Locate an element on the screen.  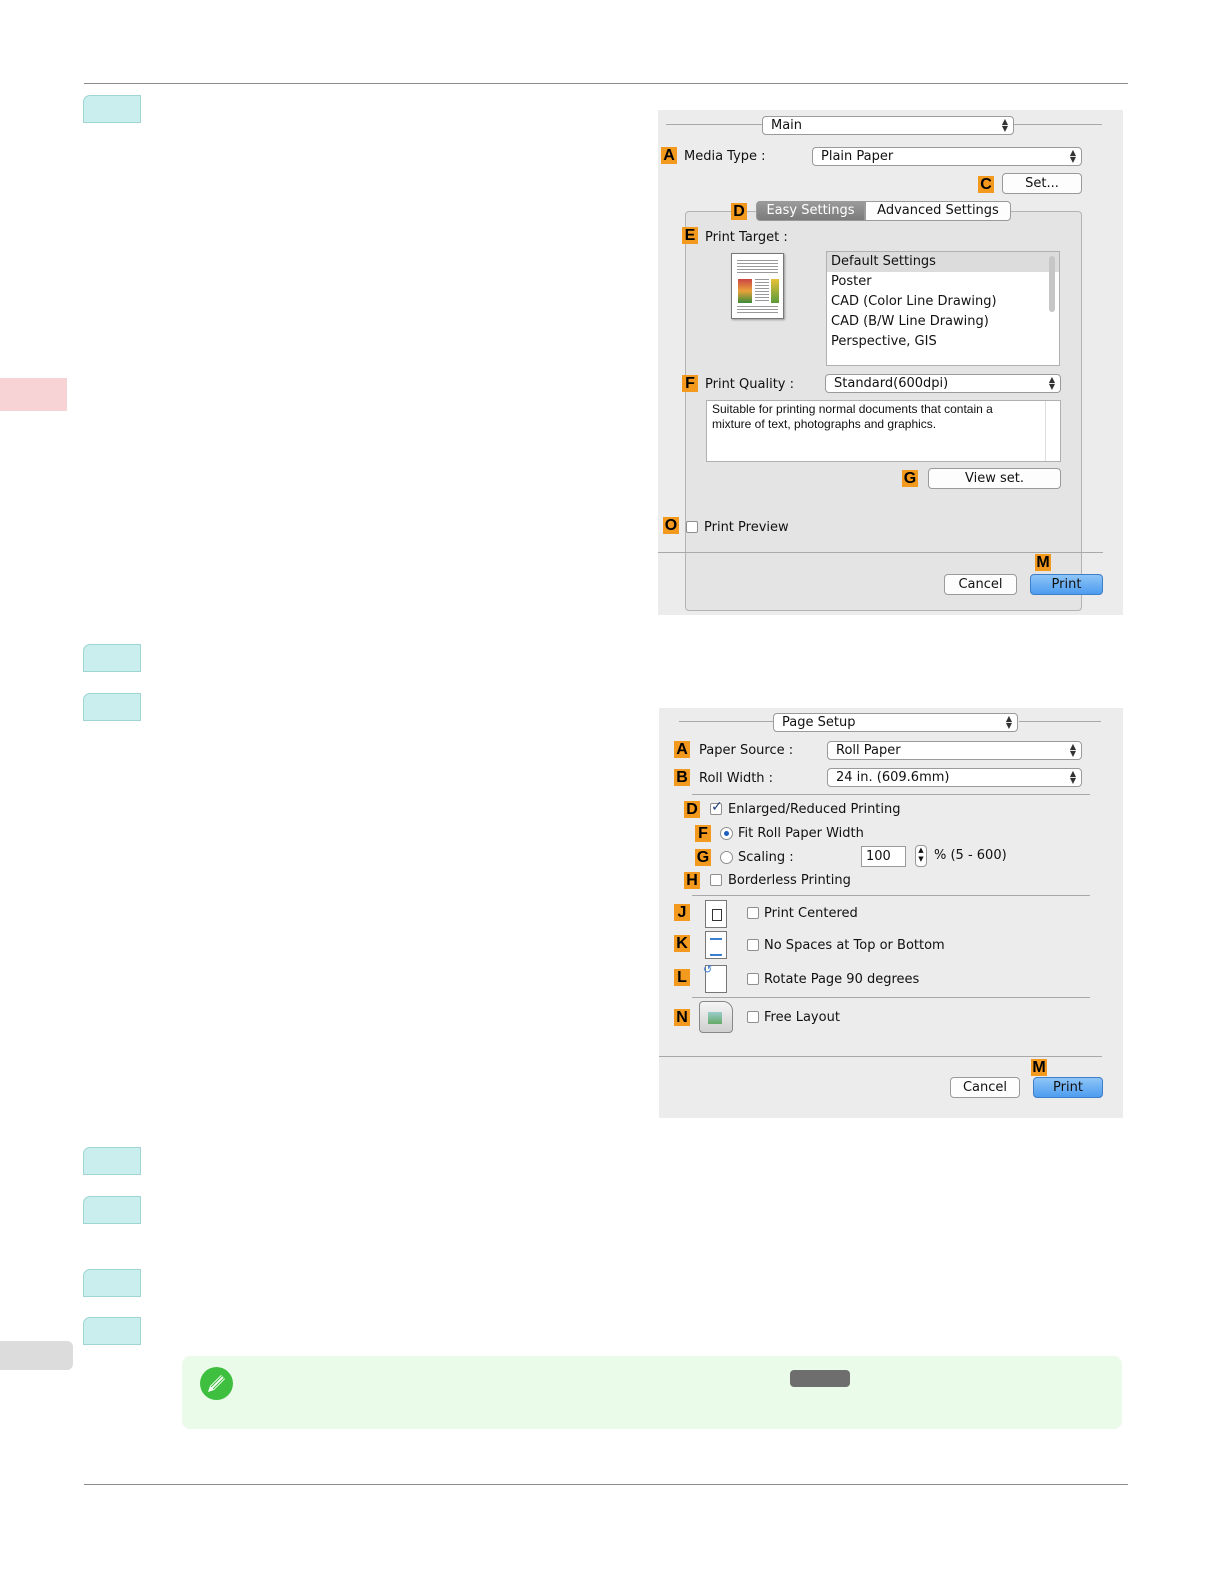
marker-k: K is located at coordinates (682, 943).